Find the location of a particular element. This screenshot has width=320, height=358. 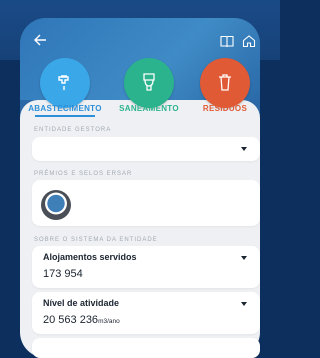

atividade-card: Nível de atividade 20 563 236m3/ano is located at coordinates (146, 313).